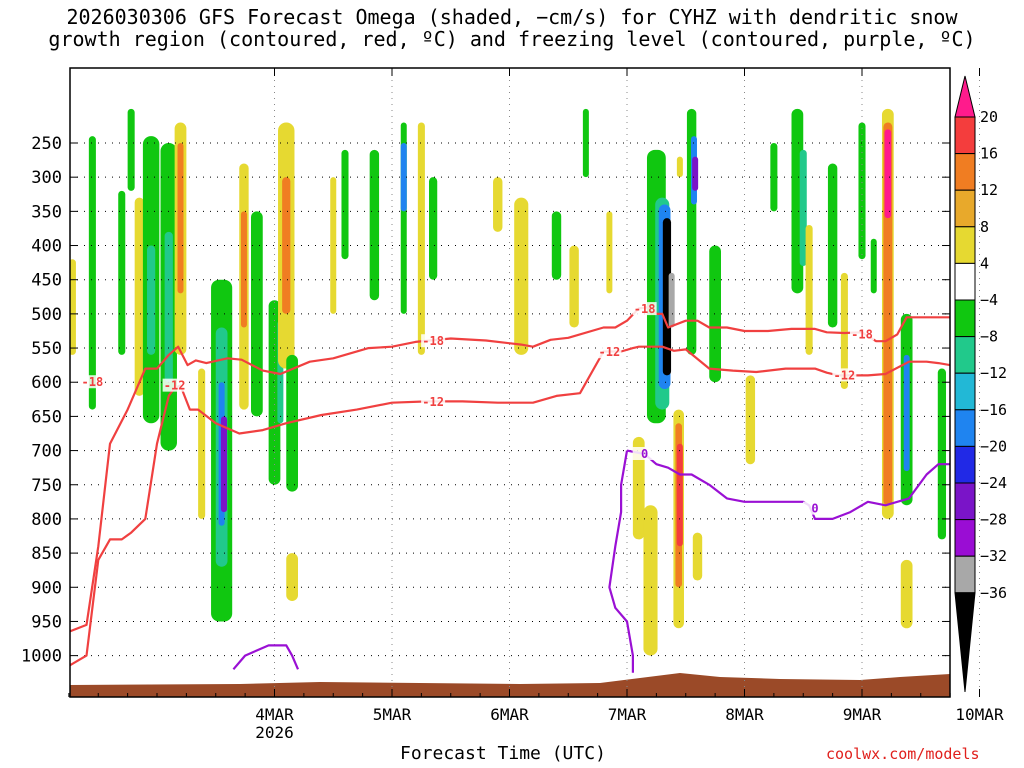  What do you see at coordinates (989, 300) in the screenshot?
I see `colorbar-label-5: −4` at bounding box center [989, 300].